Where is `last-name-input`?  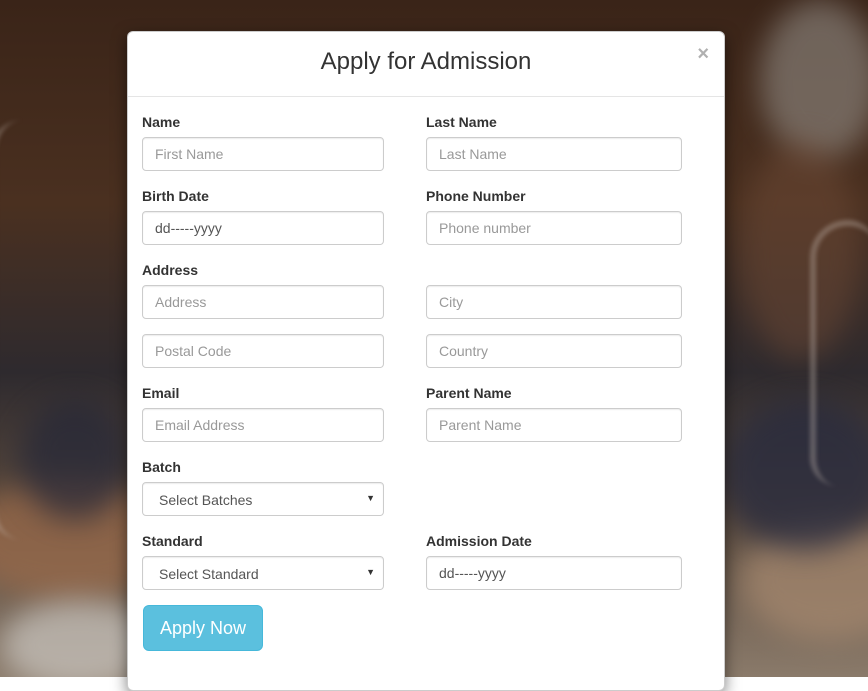 last-name-input is located at coordinates (554, 154).